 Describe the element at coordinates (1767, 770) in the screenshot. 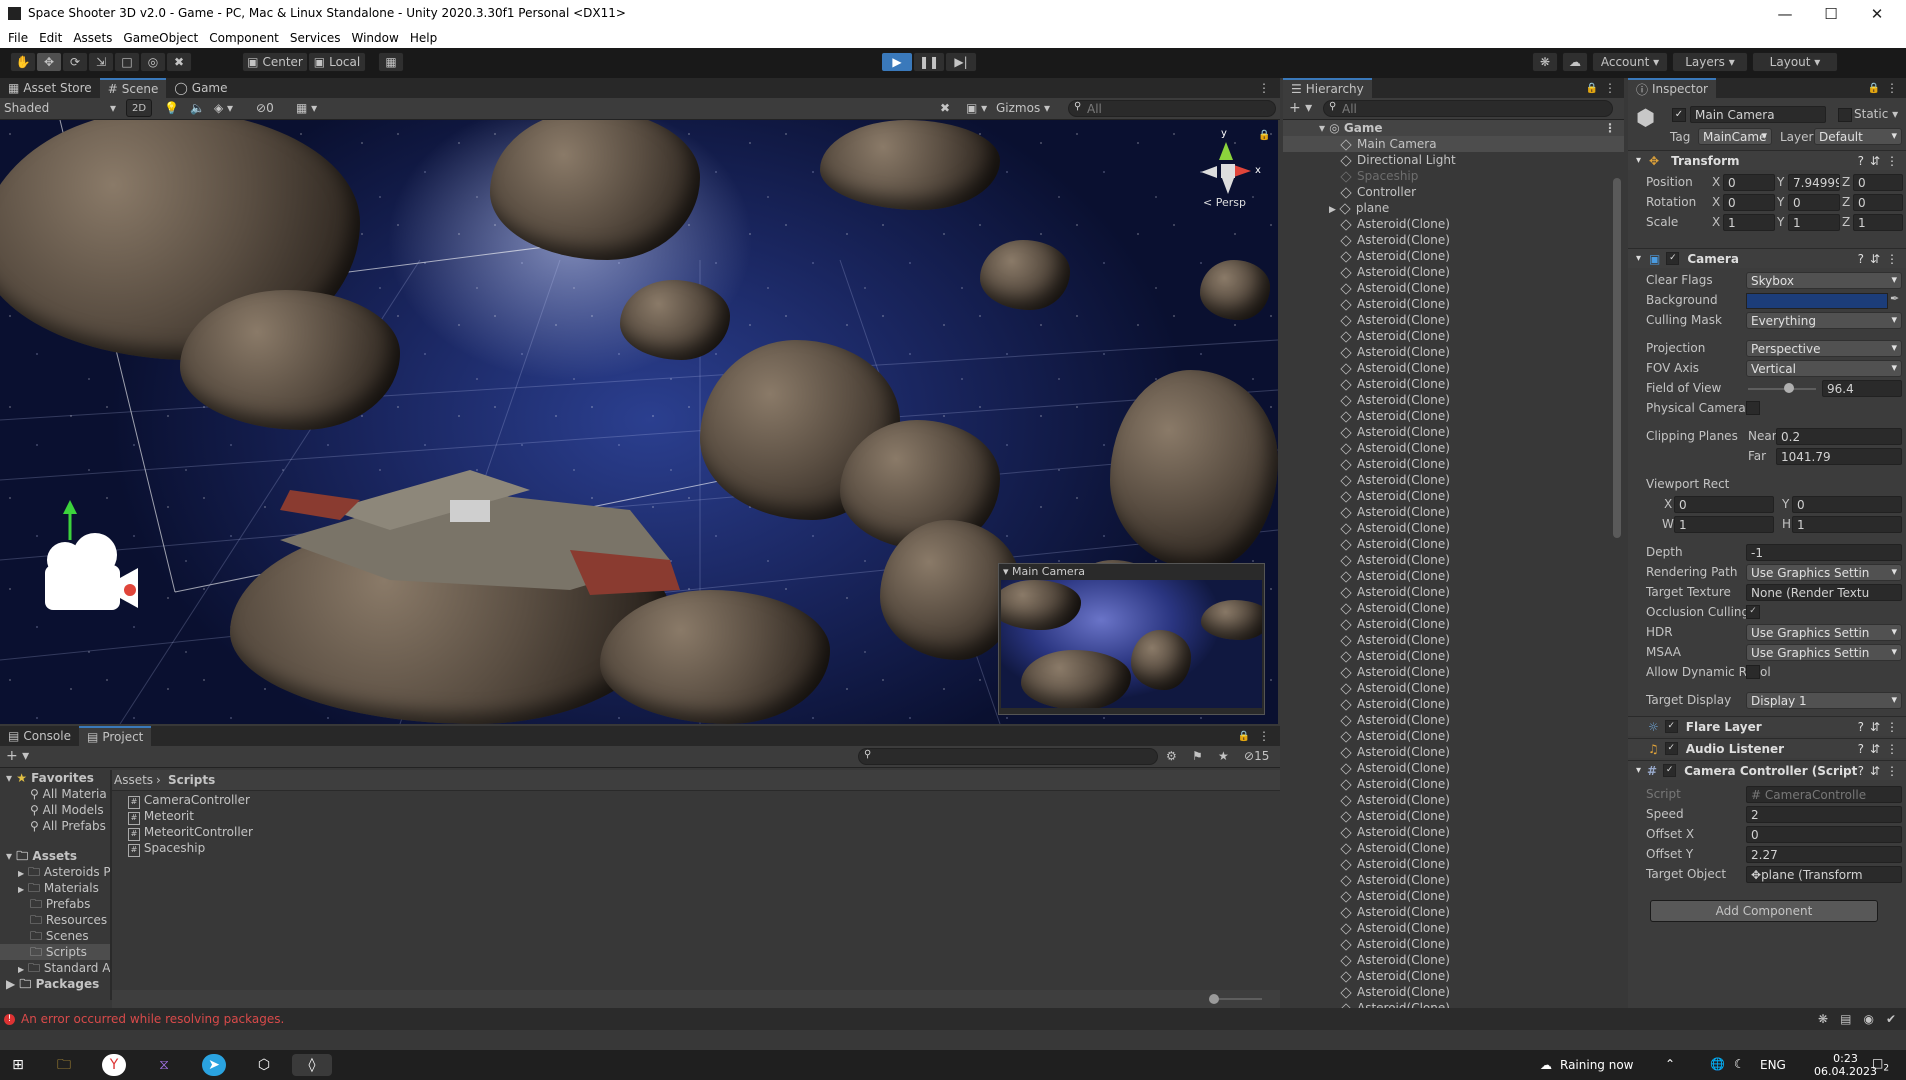

I see `camera-controller-header: ▾ # ✓ Camera Controller (Script ? ⇵ ⋮` at that location.